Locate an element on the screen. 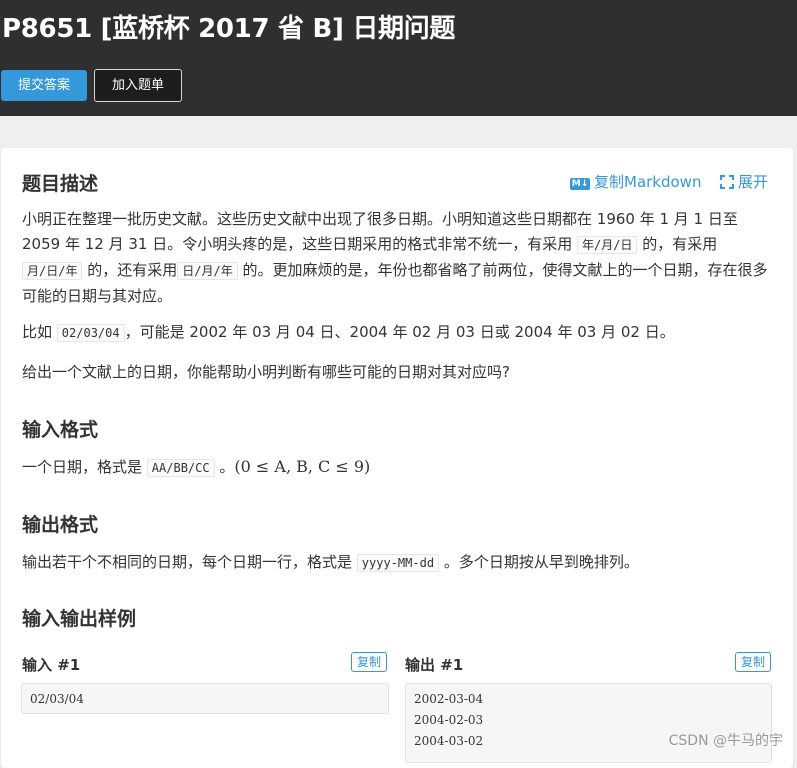  sample-input-line: 02/03/04 is located at coordinates (57, 699).